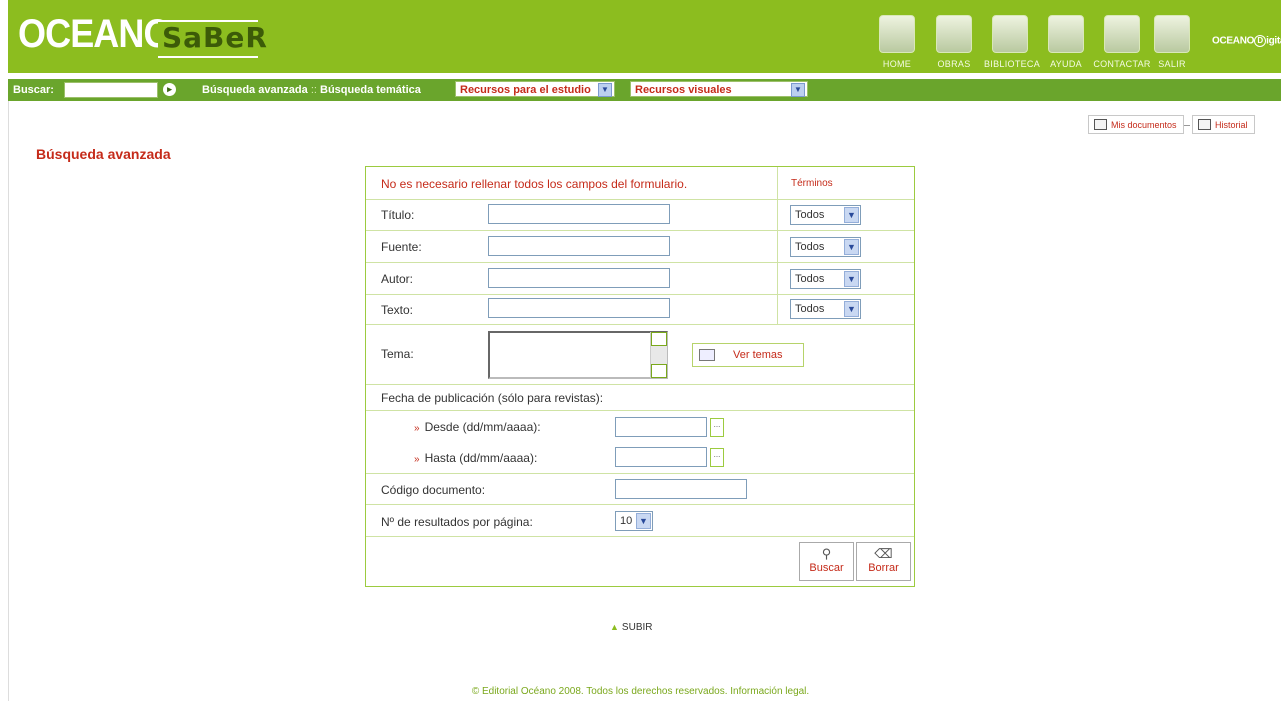  What do you see at coordinates (397, 279) in the screenshot?
I see `autor-label: Autor:` at bounding box center [397, 279].